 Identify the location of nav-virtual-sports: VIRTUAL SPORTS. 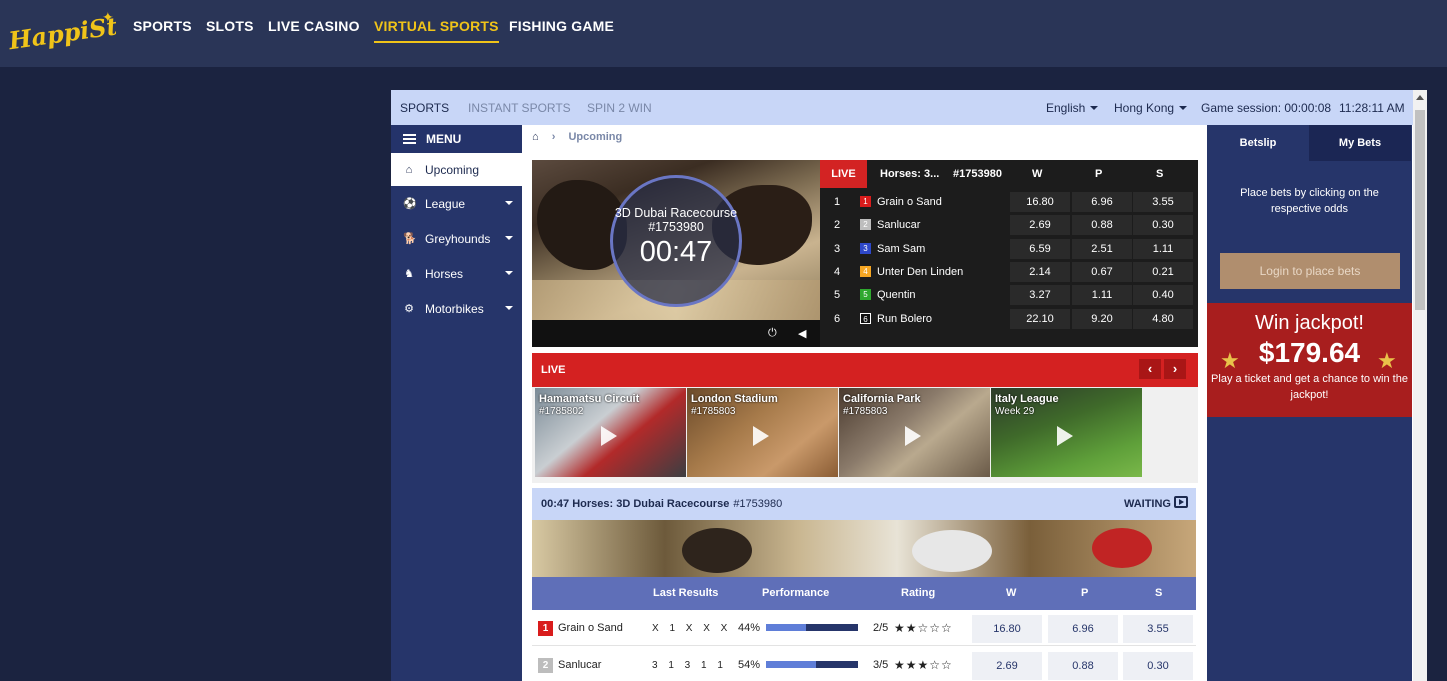
(436, 30).